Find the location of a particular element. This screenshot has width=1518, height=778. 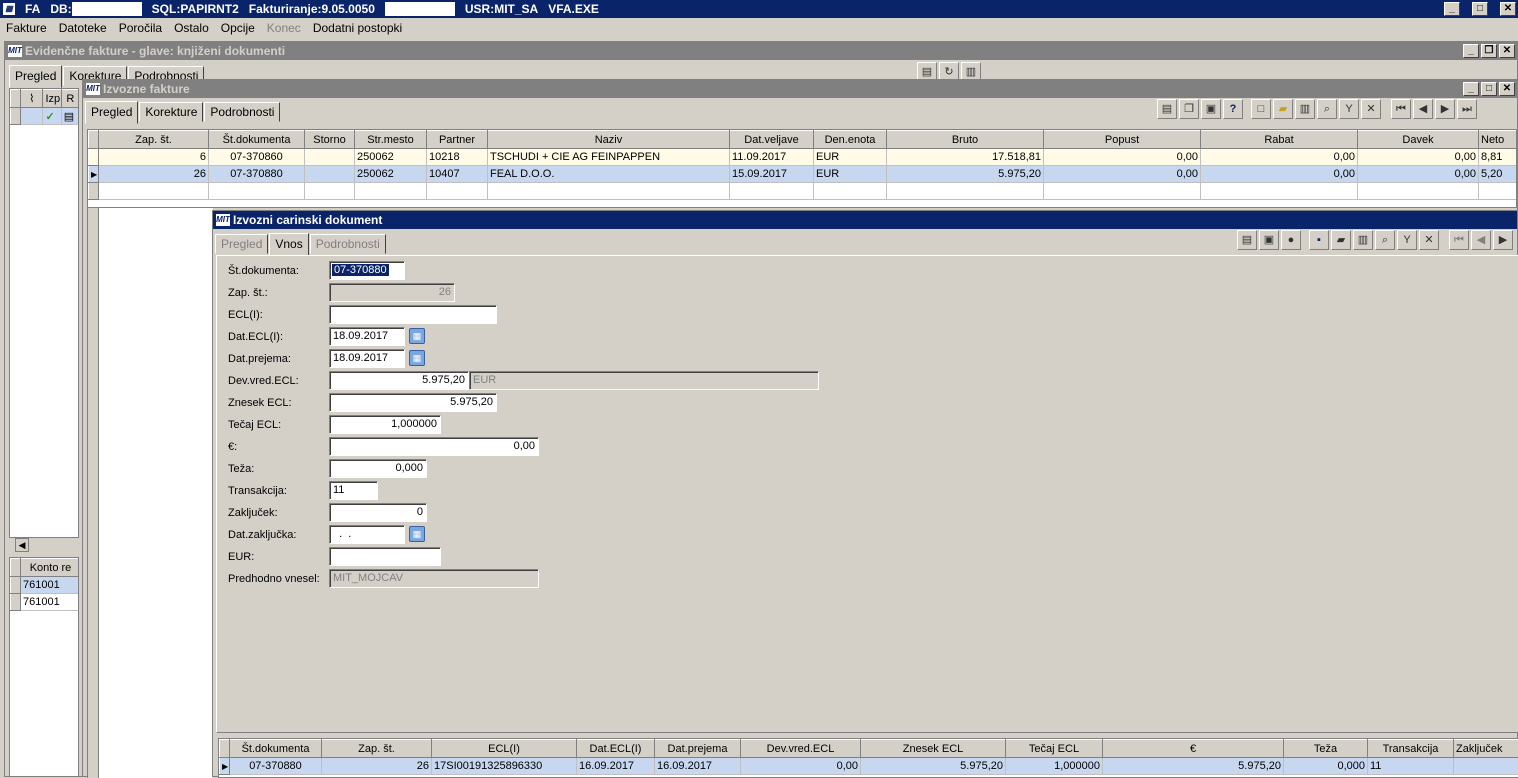

w2-col-str-mesto: Str.mesto is located at coordinates (391, 140).